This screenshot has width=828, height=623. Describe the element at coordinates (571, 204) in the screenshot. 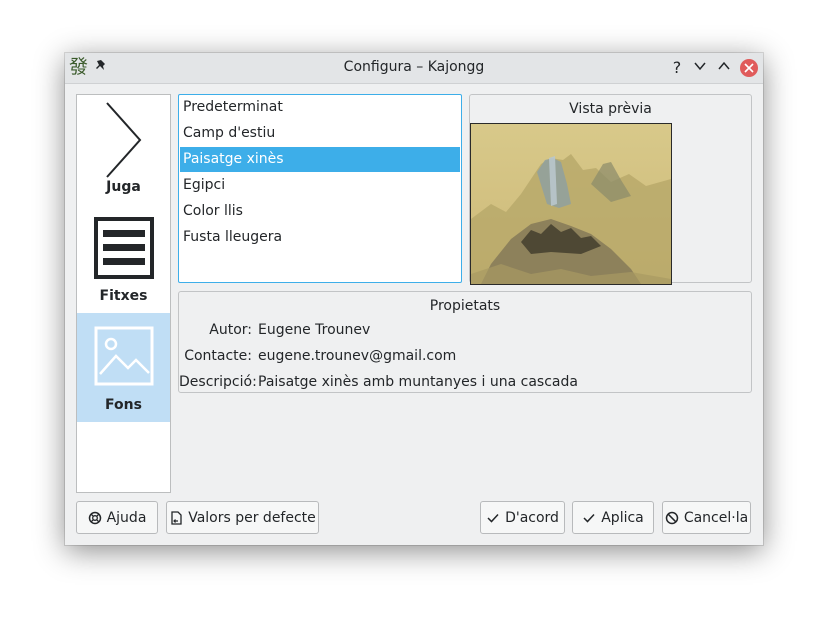

I see `background-preview-image` at that location.